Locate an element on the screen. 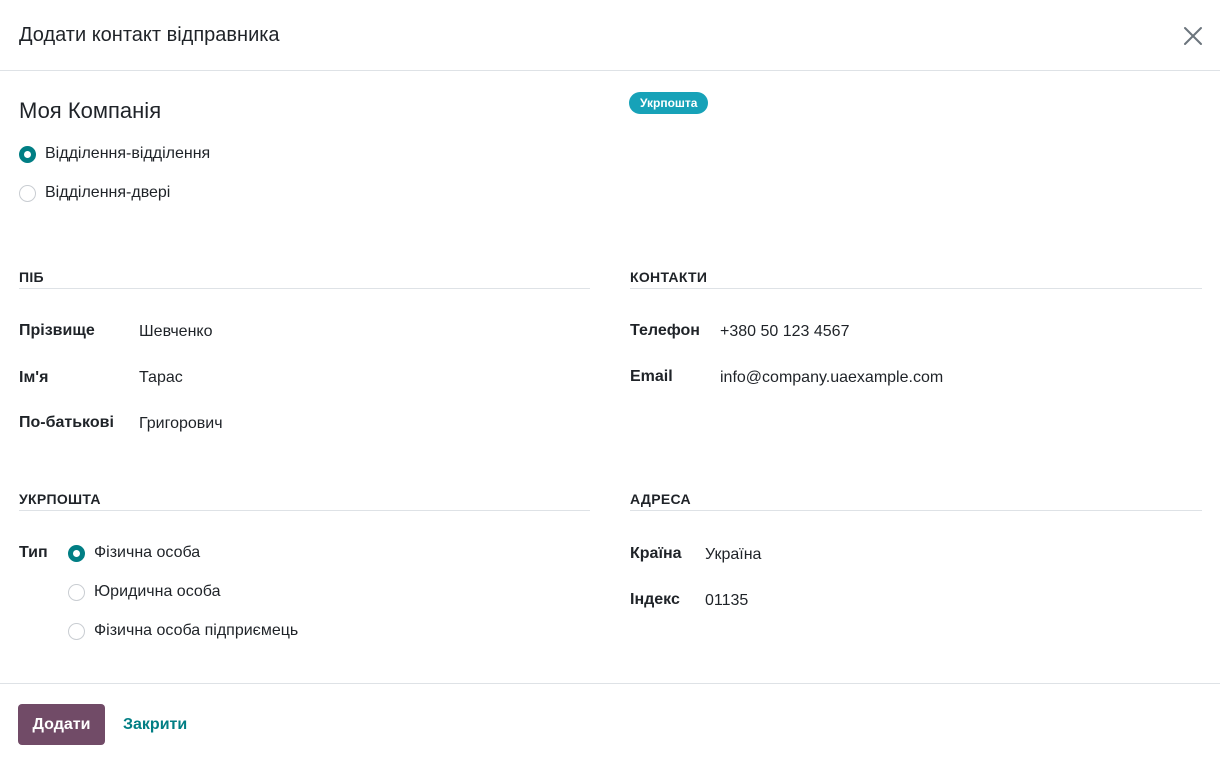 This screenshot has width=1220, height=761. field-value-phone: +380 50 123 4567 is located at coordinates (784, 332).